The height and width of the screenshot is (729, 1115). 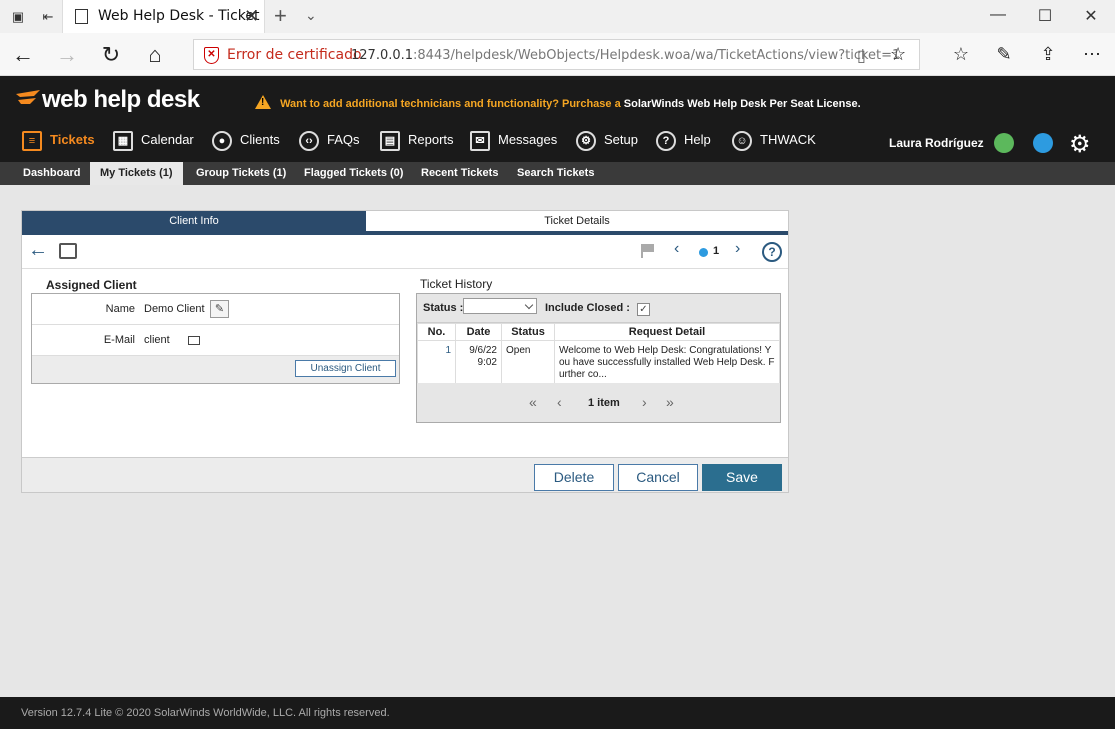 I want to click on subnav-my-tickets: My Tickets (1), so click(x=136, y=173).